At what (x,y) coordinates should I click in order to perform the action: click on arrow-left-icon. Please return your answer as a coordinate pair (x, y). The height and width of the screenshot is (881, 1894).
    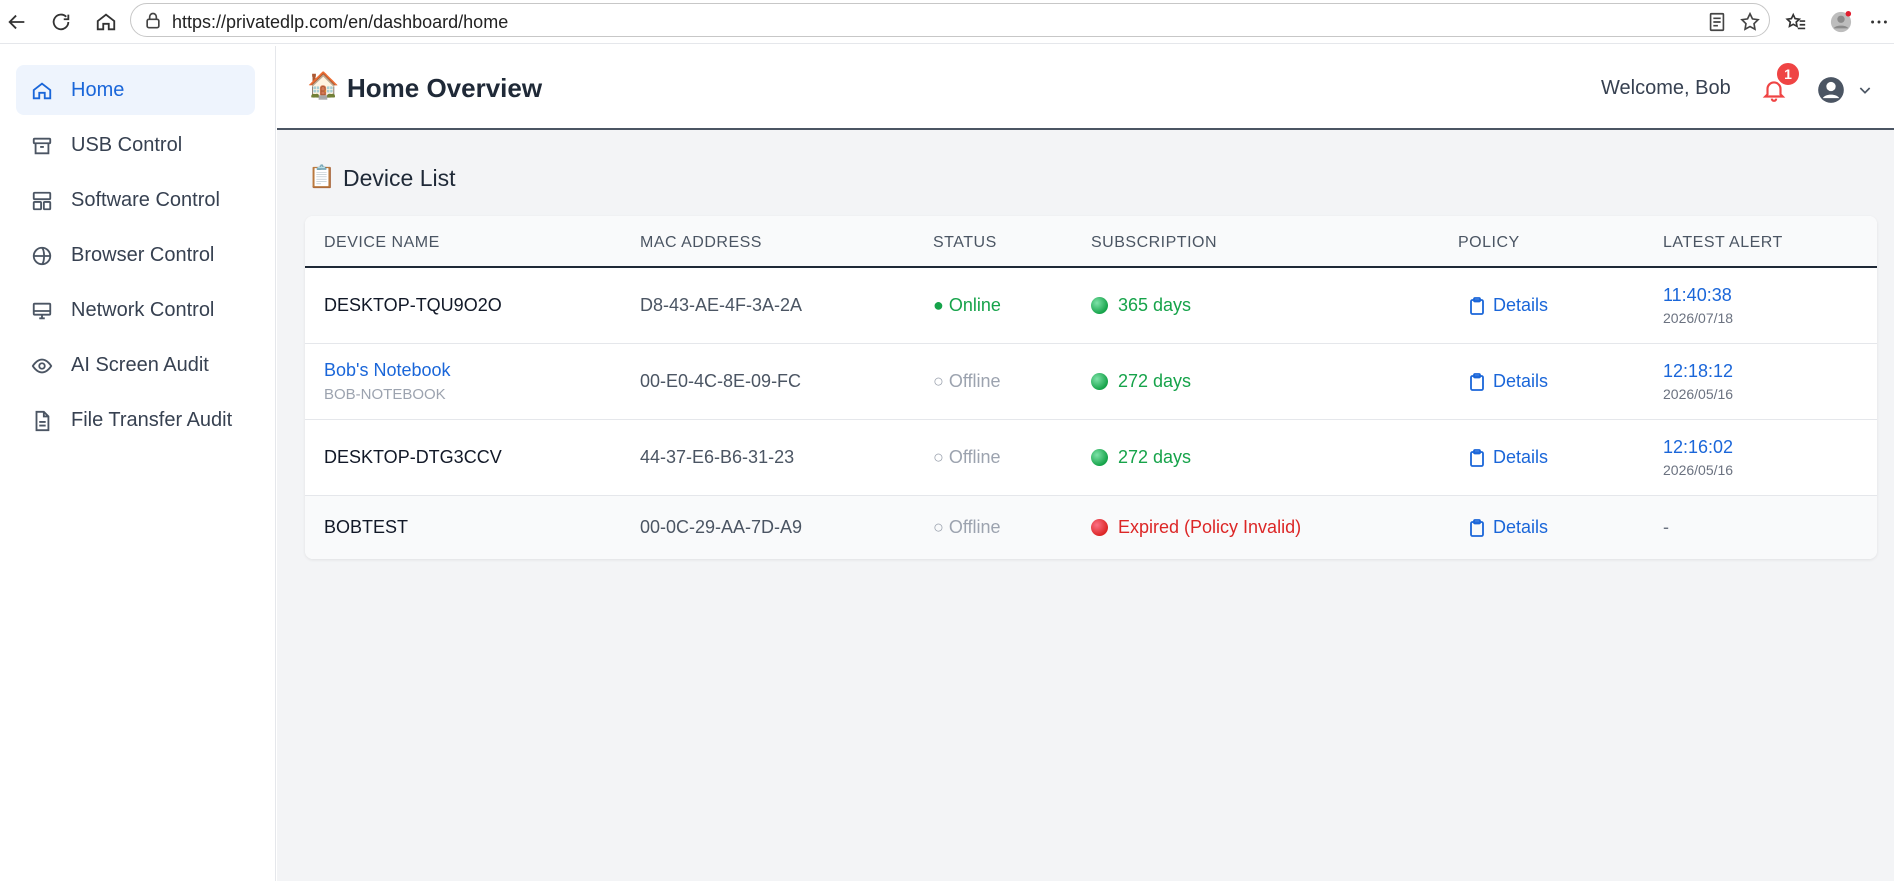
    Looking at the image, I should click on (16, 22).